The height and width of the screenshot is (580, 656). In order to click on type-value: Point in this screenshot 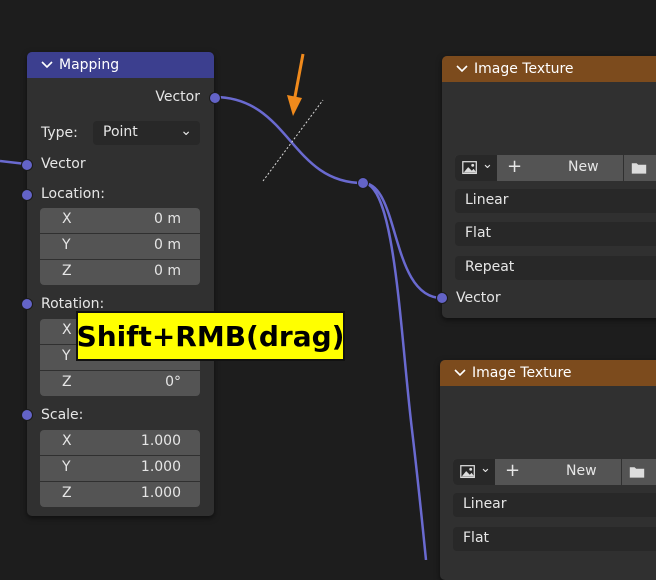, I will do `click(120, 132)`.